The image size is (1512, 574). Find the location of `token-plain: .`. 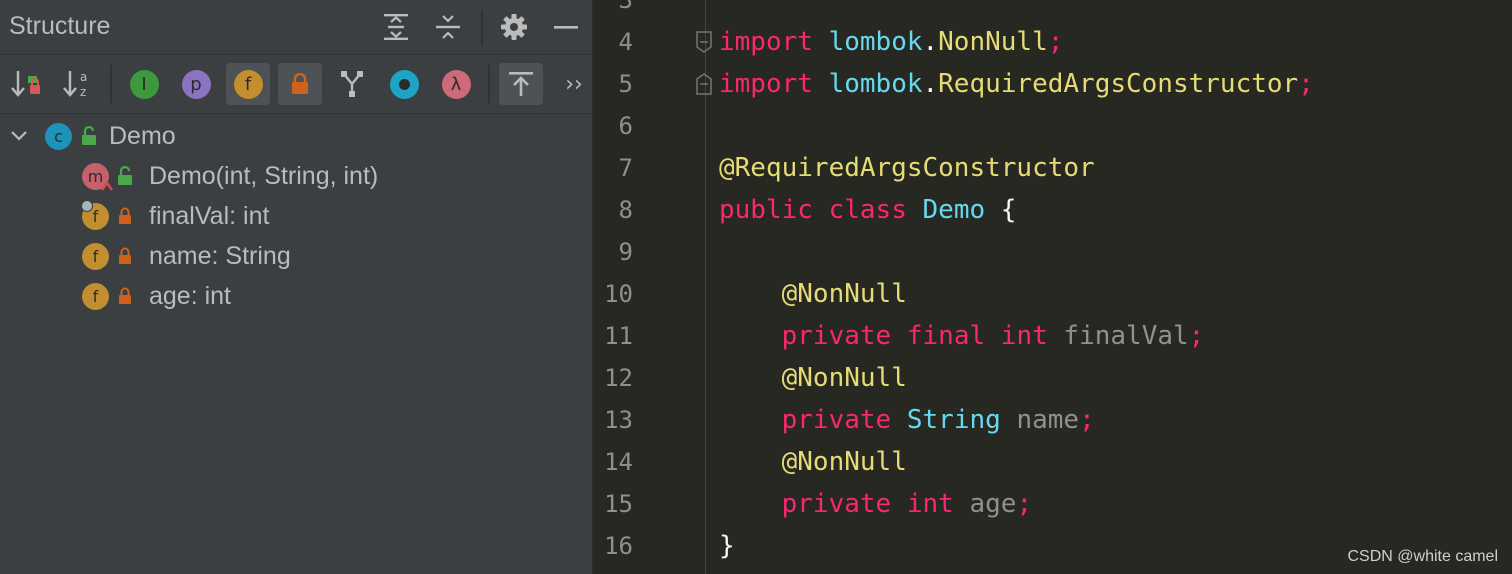

token-plain: . is located at coordinates (930, 42).